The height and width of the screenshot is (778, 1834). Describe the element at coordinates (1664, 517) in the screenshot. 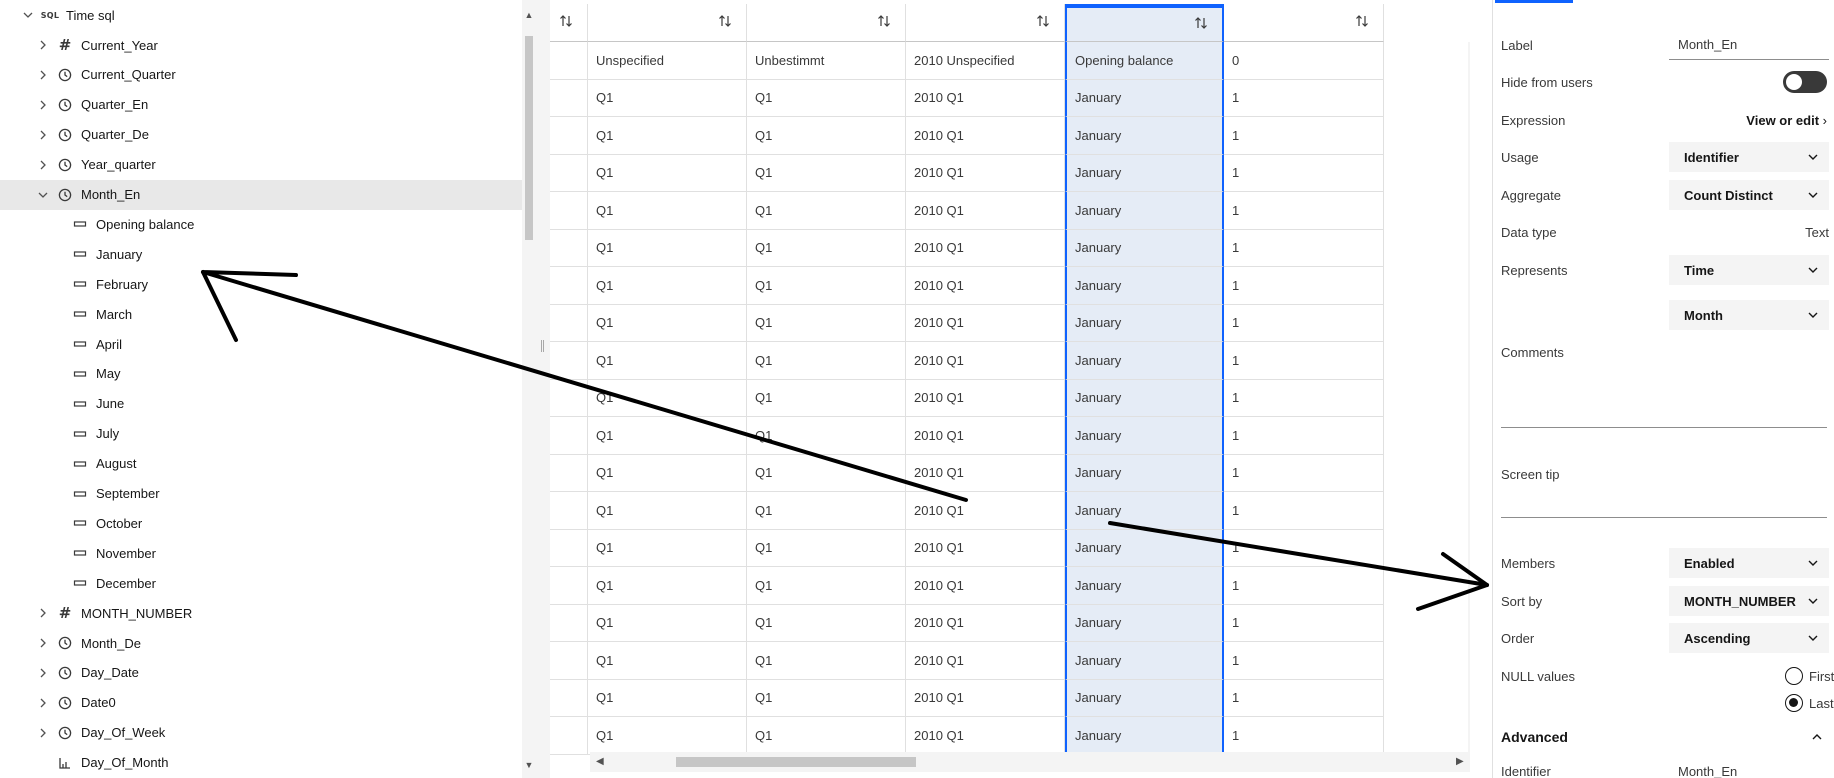

I see `screentip-textarea` at that location.